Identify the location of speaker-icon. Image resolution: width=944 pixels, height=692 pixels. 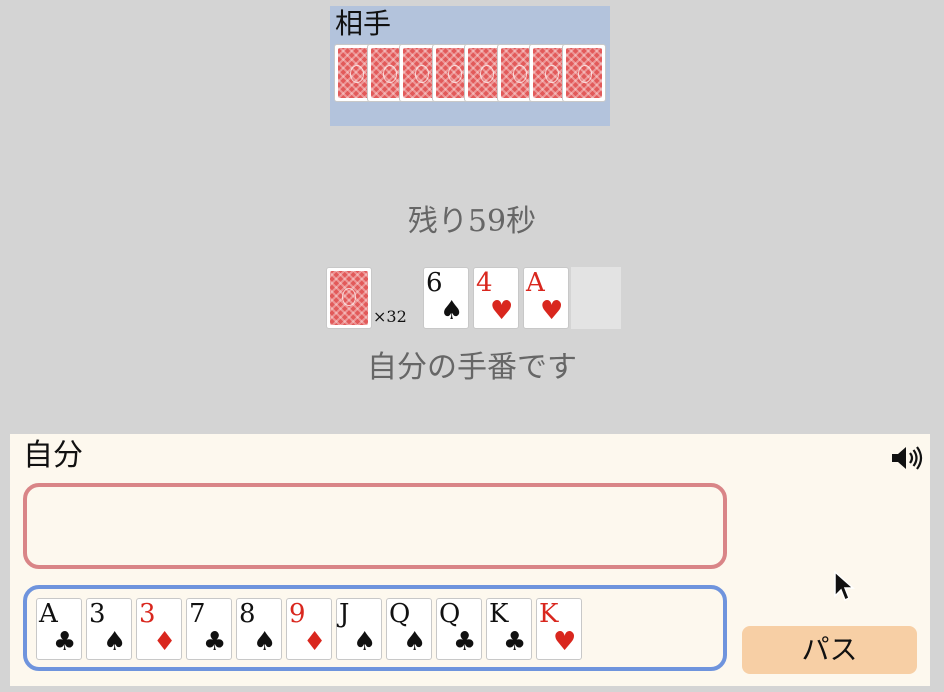
(907, 458).